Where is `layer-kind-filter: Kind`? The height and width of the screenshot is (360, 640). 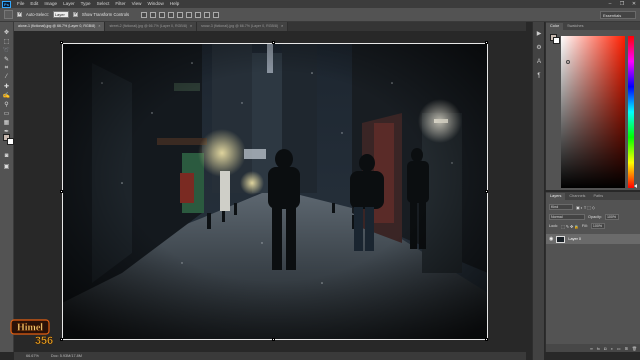 layer-kind-filter: Kind is located at coordinates (561, 207).